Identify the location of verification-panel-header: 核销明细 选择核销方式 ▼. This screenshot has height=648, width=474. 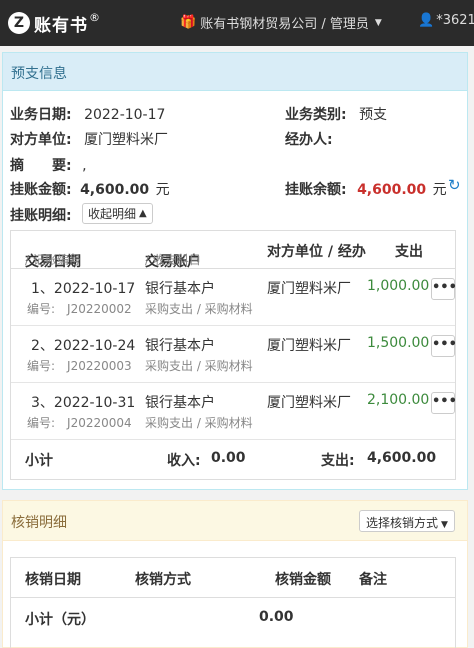
(235, 521).